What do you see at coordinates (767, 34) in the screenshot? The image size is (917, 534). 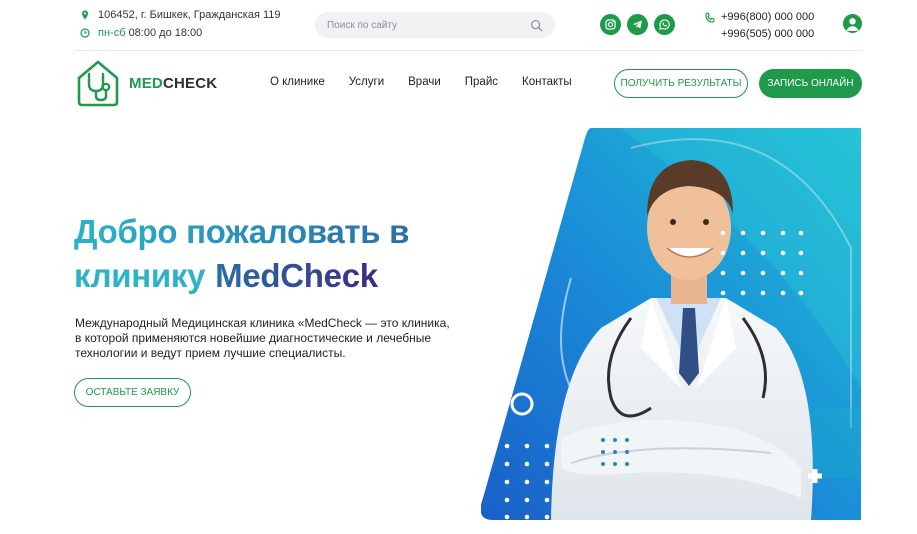 I see `phone-2: +996(505) 000 000` at bounding box center [767, 34].